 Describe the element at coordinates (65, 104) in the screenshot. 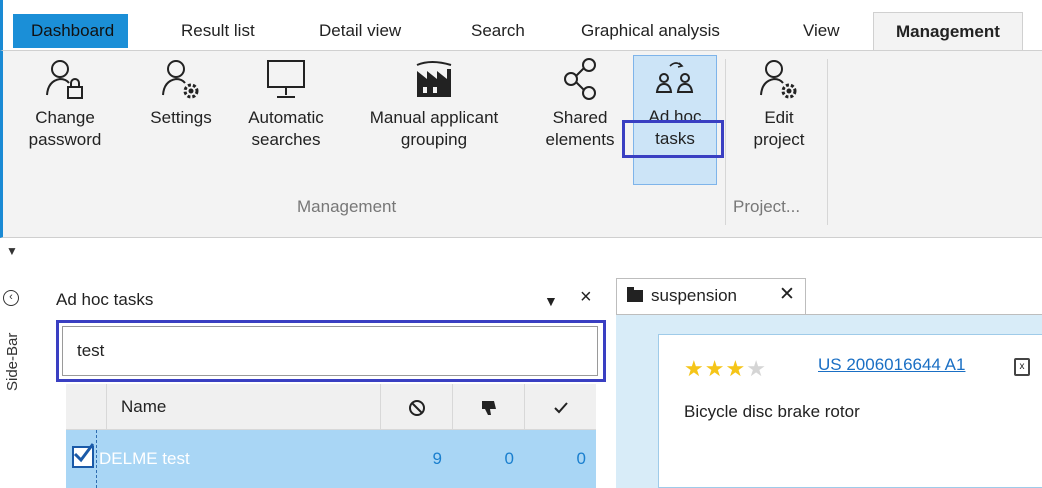

I see `change-password-button: Change password` at that location.